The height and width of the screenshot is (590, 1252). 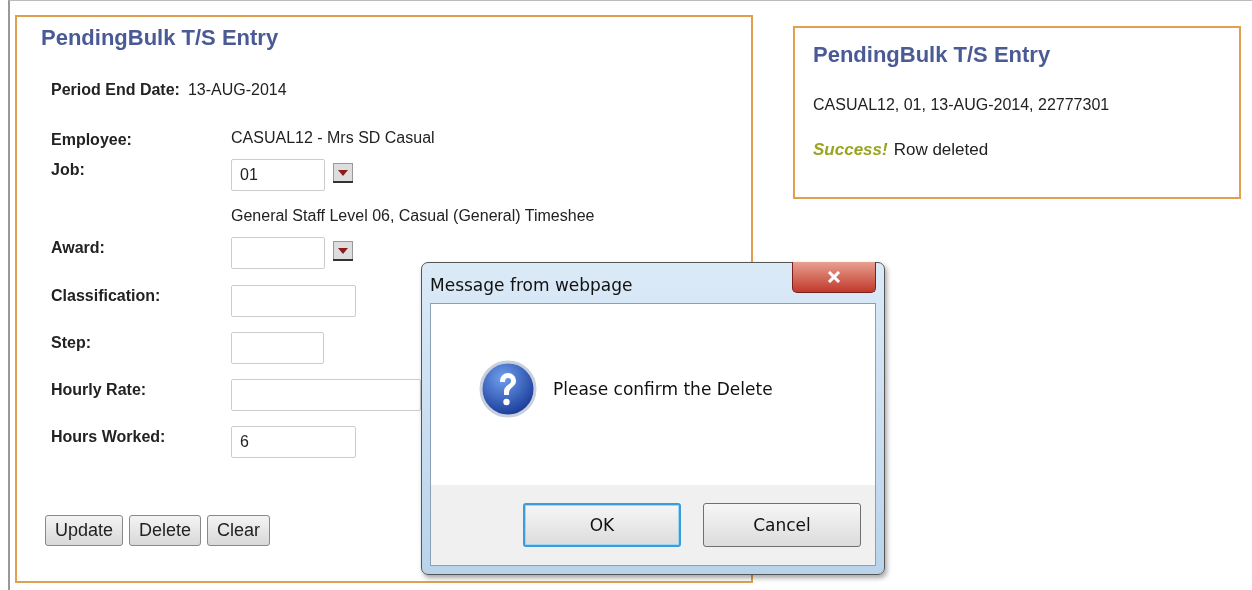 What do you see at coordinates (165, 530) in the screenshot?
I see `form-button: Delete` at bounding box center [165, 530].